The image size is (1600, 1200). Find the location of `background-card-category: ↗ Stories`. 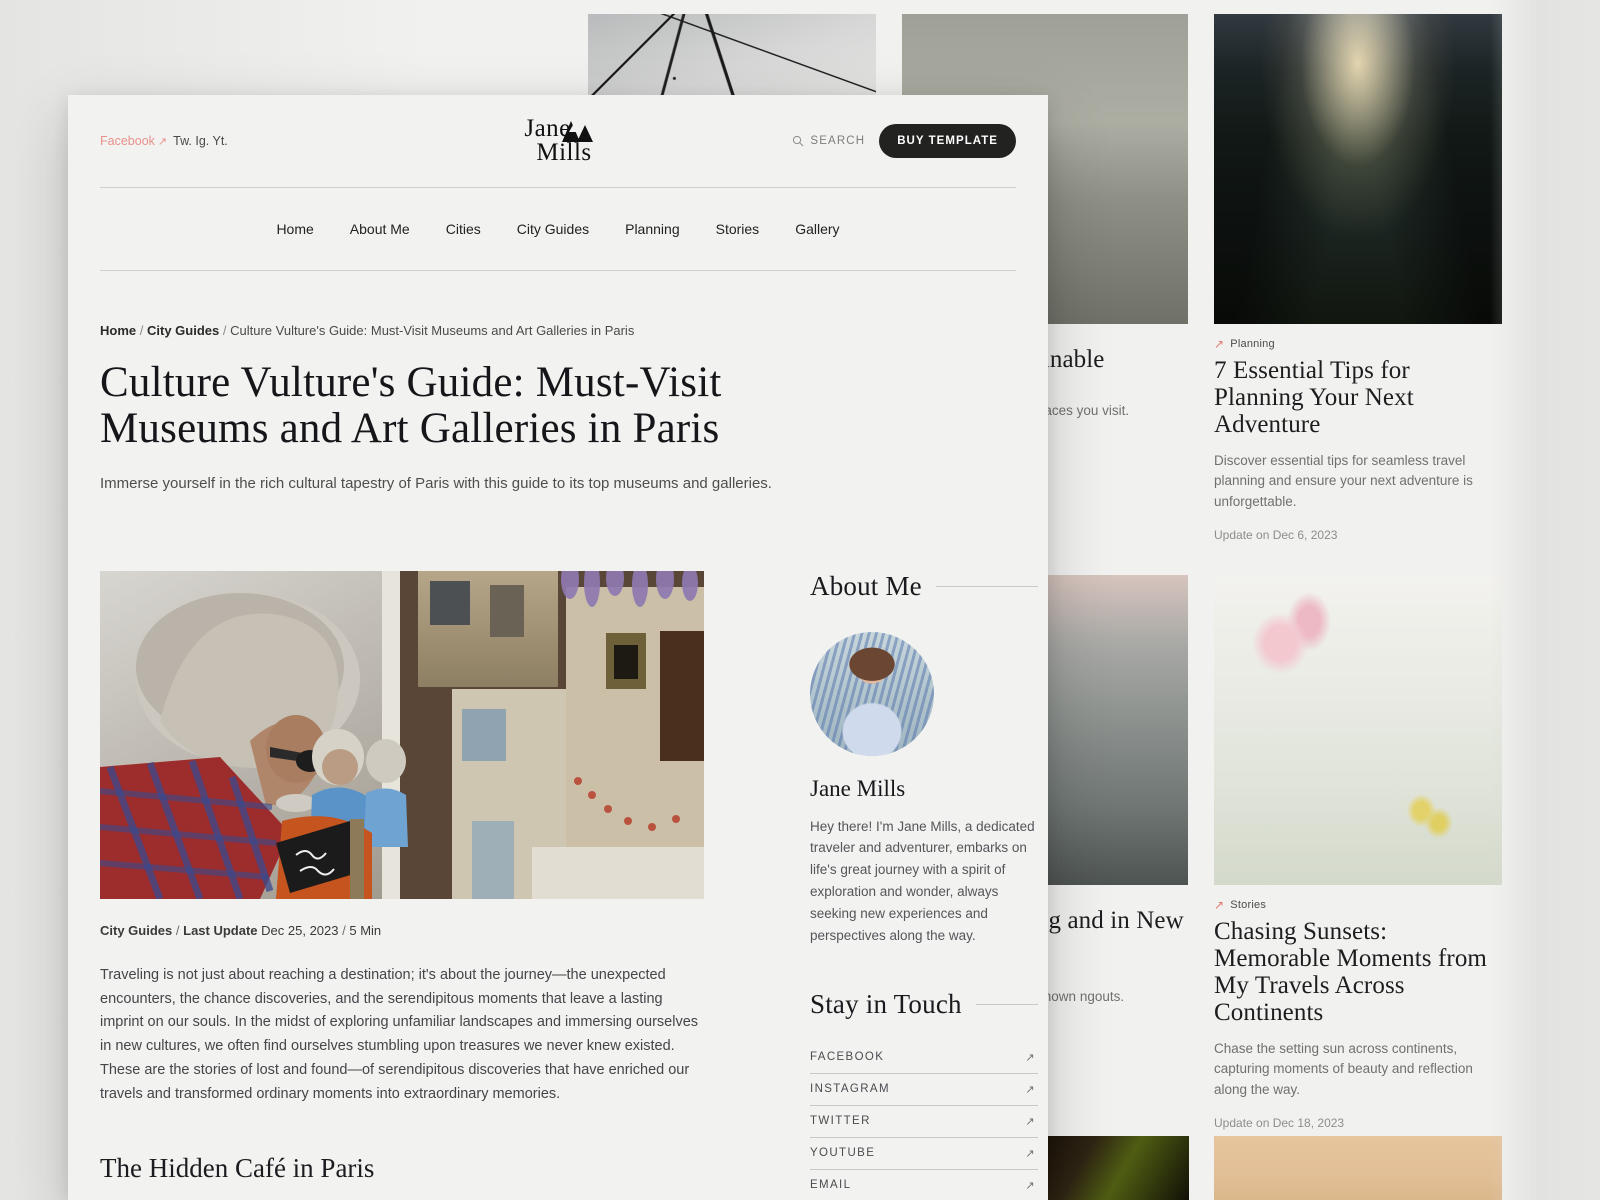

background-card-category: ↗ Stories is located at coordinates (1358, 905).